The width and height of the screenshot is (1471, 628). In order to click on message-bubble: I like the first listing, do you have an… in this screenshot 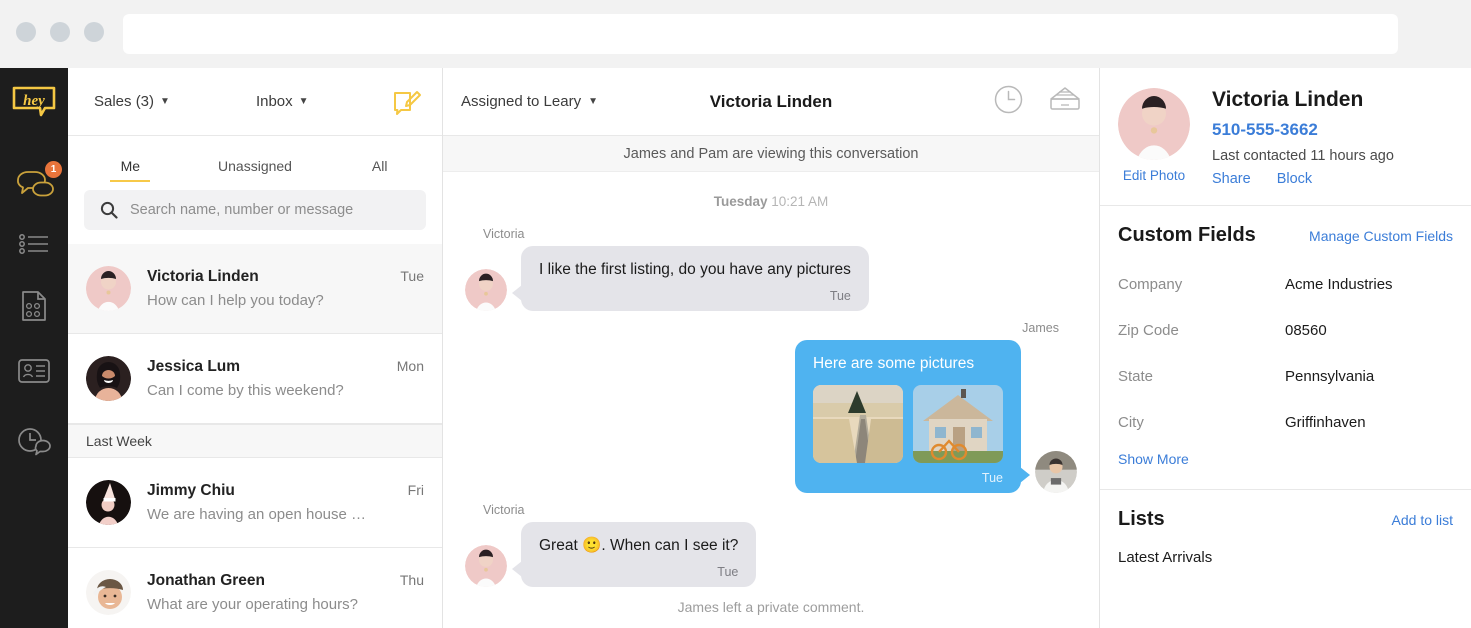, I will do `click(690, 278)`.